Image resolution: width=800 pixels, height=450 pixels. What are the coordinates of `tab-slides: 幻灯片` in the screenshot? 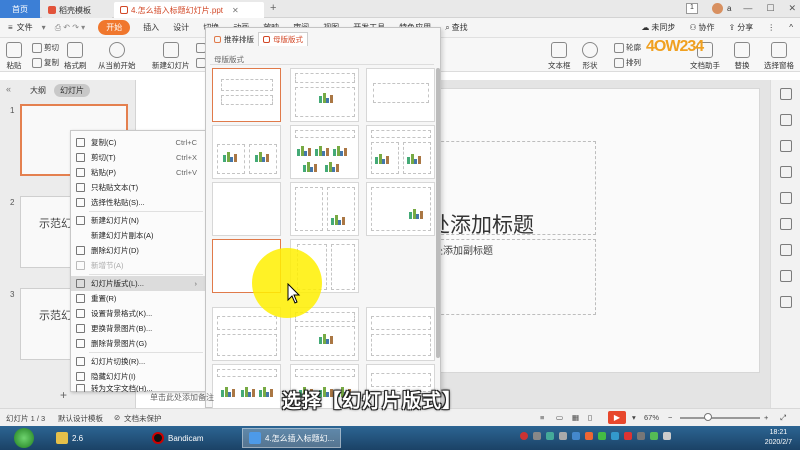 It's located at (72, 90).